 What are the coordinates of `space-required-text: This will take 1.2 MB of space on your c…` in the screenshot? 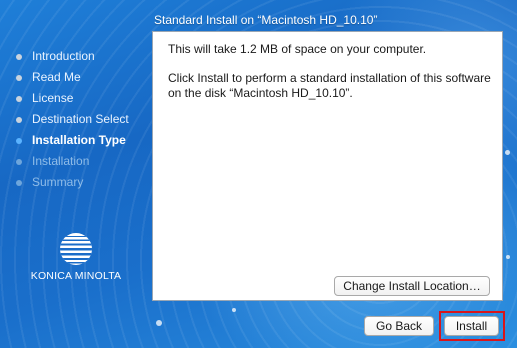 It's located at (297, 49).